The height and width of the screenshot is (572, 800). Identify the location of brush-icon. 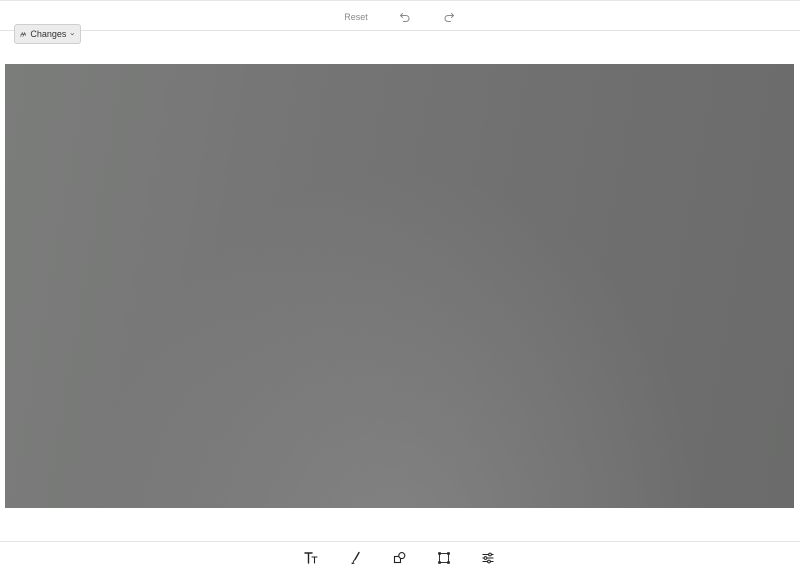
(355, 558).